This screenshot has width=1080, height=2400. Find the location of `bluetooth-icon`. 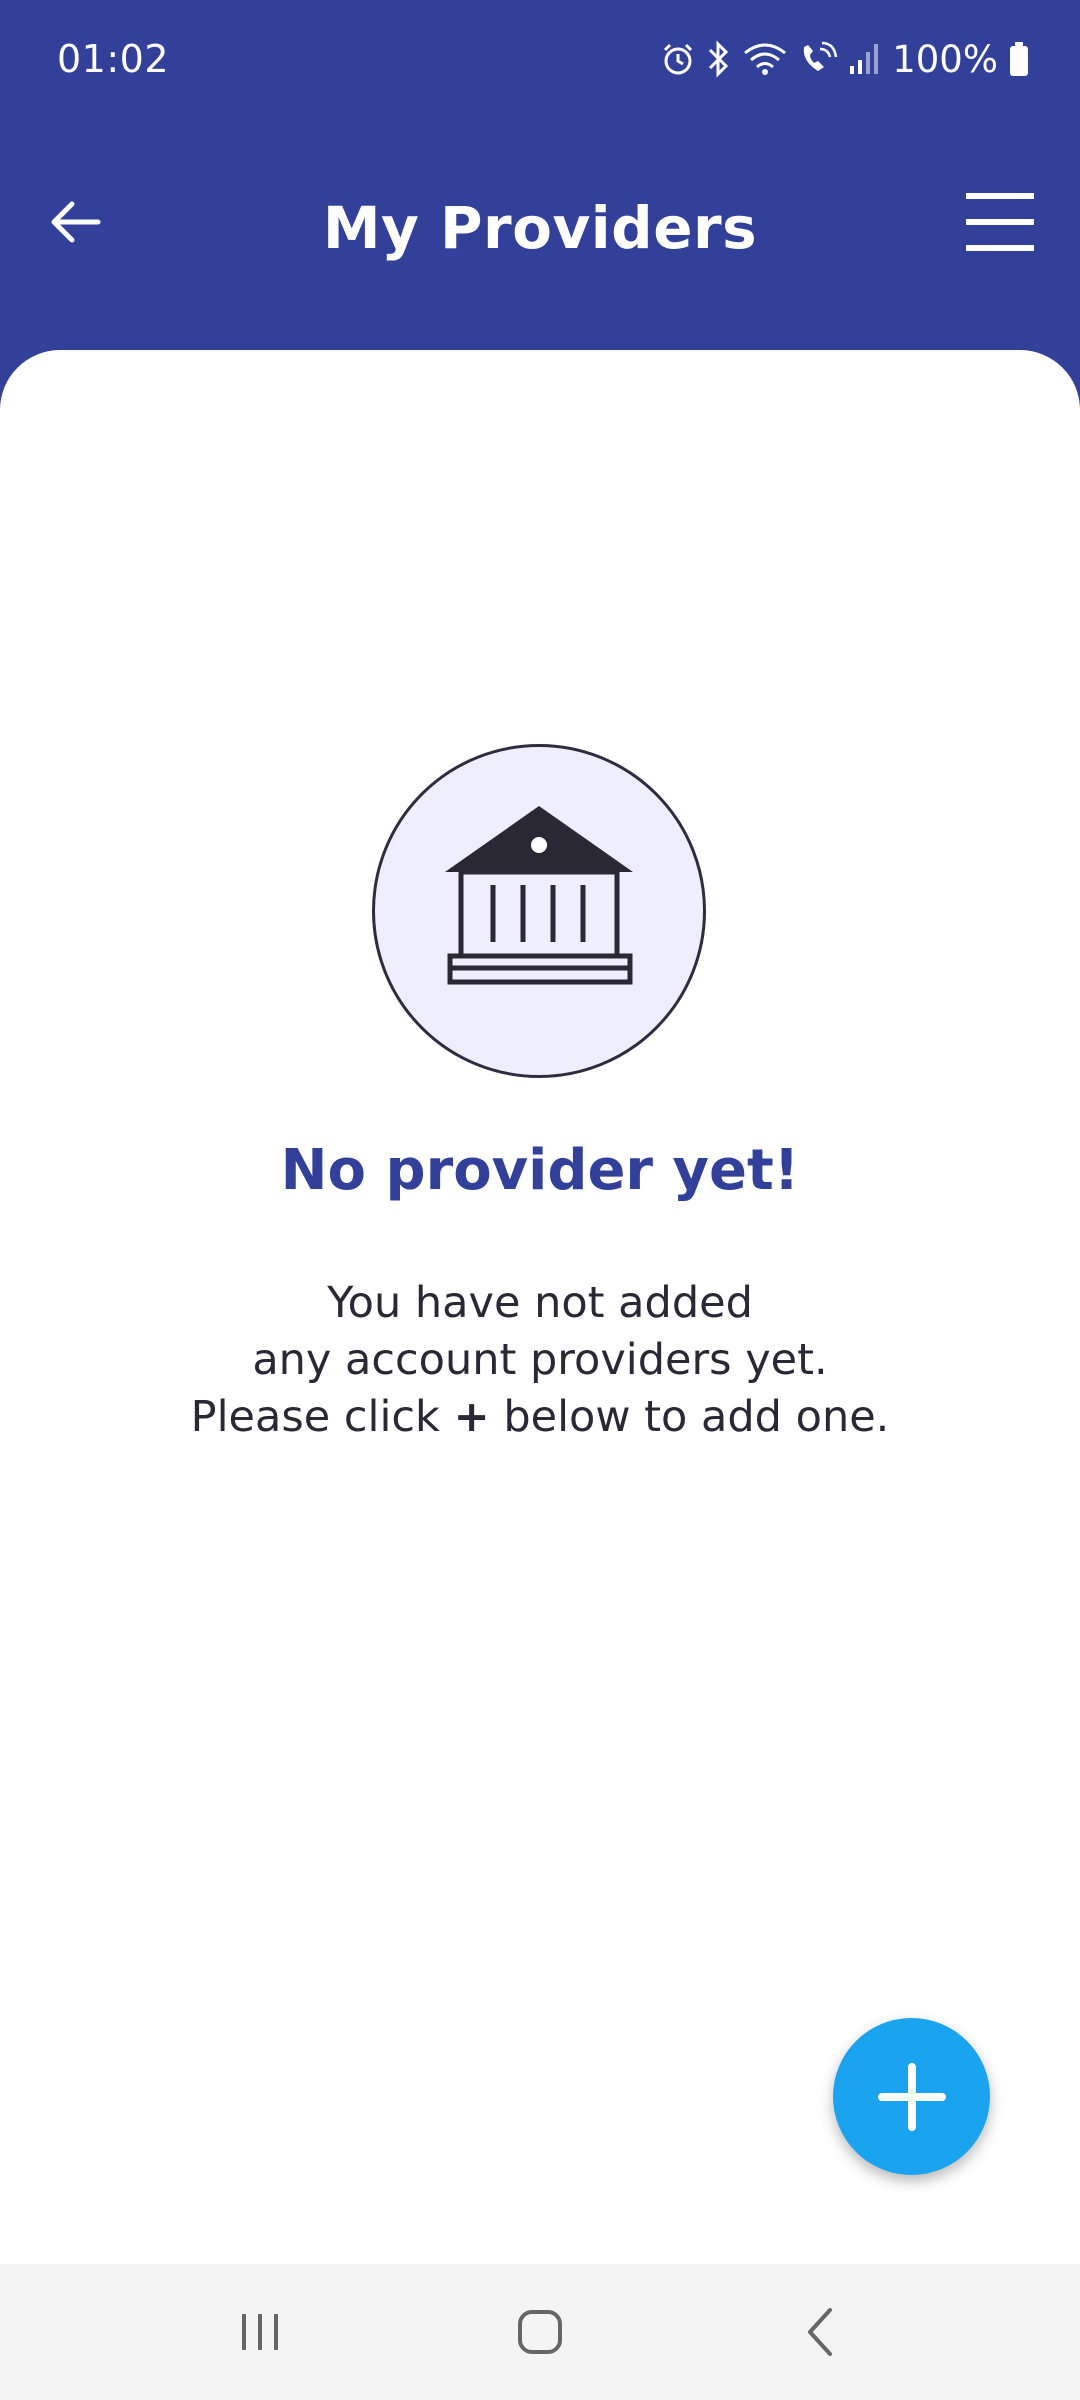

bluetooth-icon is located at coordinates (719, 59).